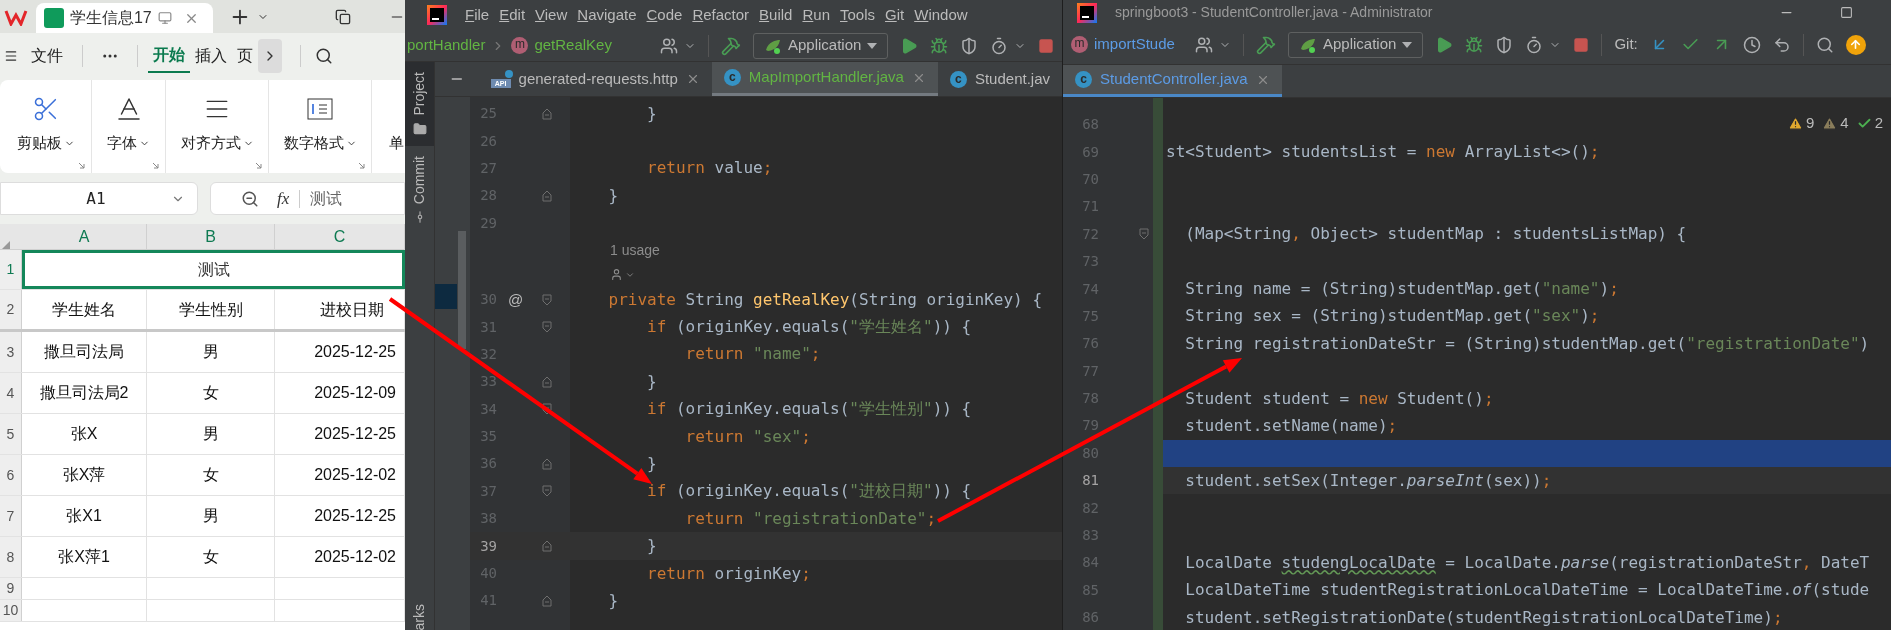 The height and width of the screenshot is (630, 1891). I want to click on scrollbar-thumb, so click(462, 290).